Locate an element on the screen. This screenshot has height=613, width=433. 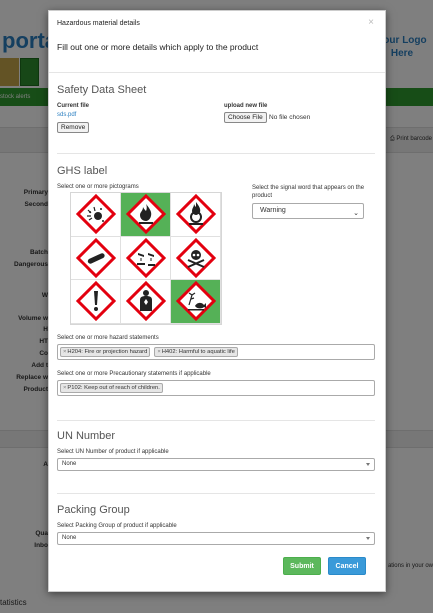
pictogram-exclamation-mark is located at coordinates (96, 302).